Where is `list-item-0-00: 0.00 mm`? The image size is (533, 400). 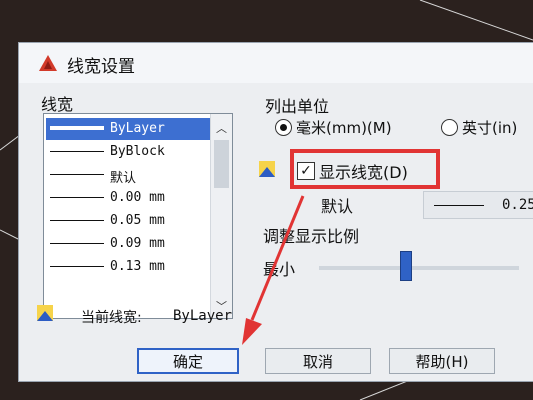
list-item-0-00: 0.00 mm is located at coordinates (128, 198).